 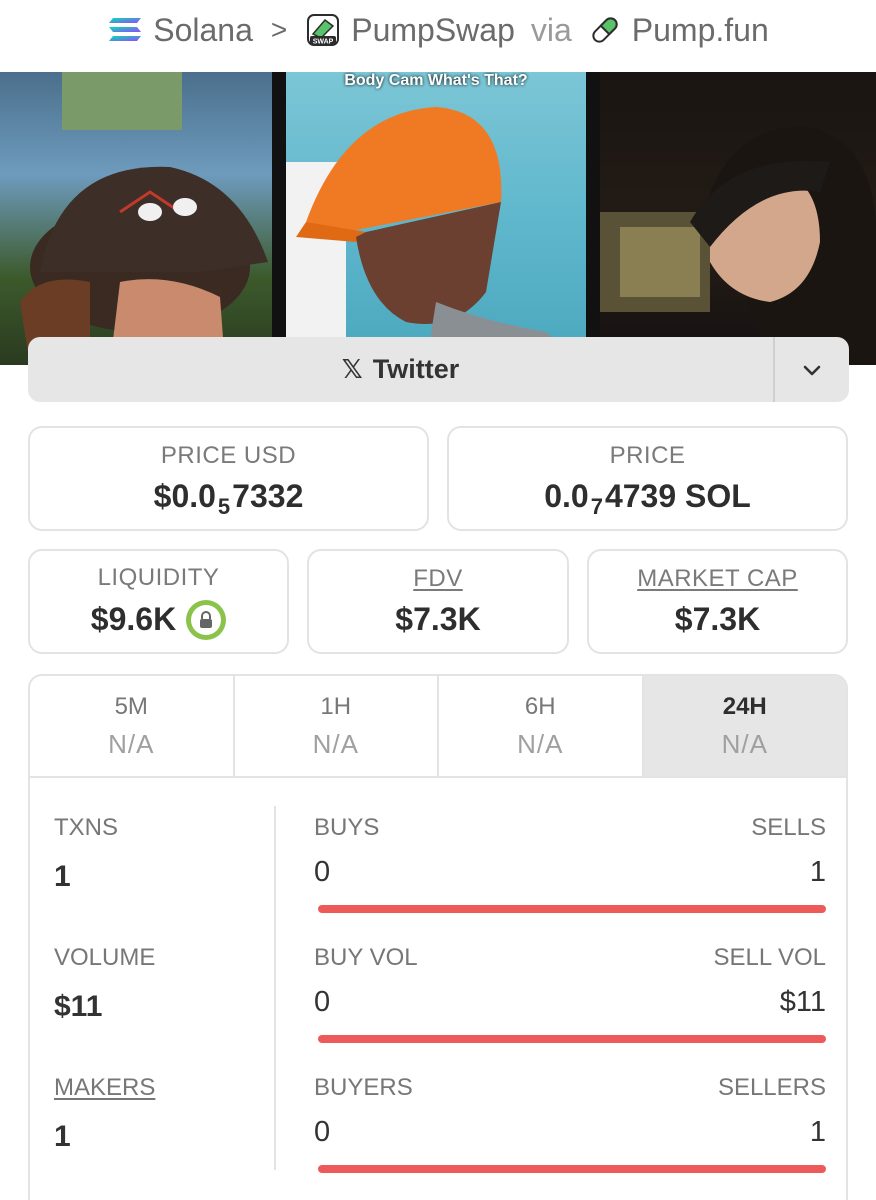 I want to click on buys-label: BUYS, so click(x=347, y=827).